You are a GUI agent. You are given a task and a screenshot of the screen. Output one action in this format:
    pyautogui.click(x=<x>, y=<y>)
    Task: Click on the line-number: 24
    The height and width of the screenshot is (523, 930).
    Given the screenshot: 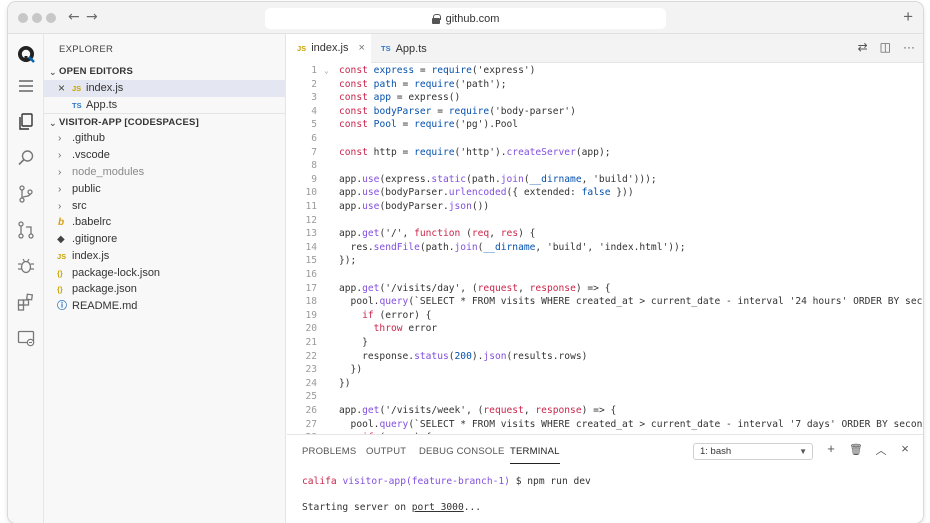 What is the action you would take?
    pyautogui.click(x=311, y=383)
    